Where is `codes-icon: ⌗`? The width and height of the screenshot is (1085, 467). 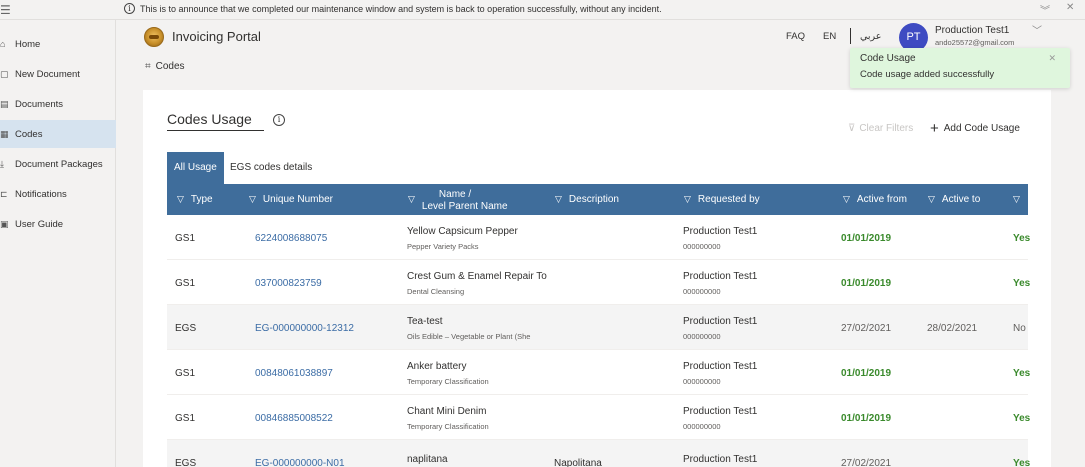 codes-icon: ⌗ is located at coordinates (148, 66).